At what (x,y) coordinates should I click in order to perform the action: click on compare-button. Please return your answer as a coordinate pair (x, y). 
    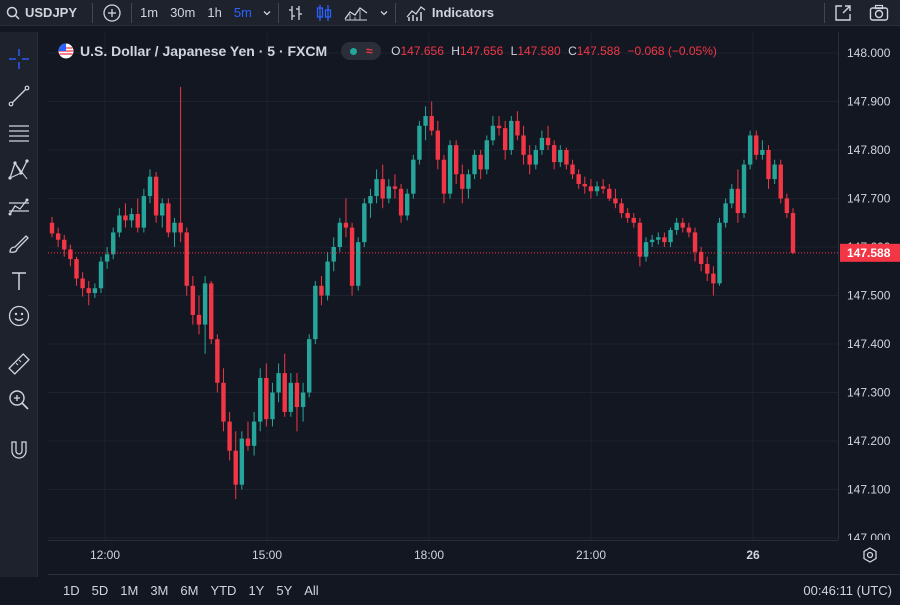
    Looking at the image, I should click on (112, 13).